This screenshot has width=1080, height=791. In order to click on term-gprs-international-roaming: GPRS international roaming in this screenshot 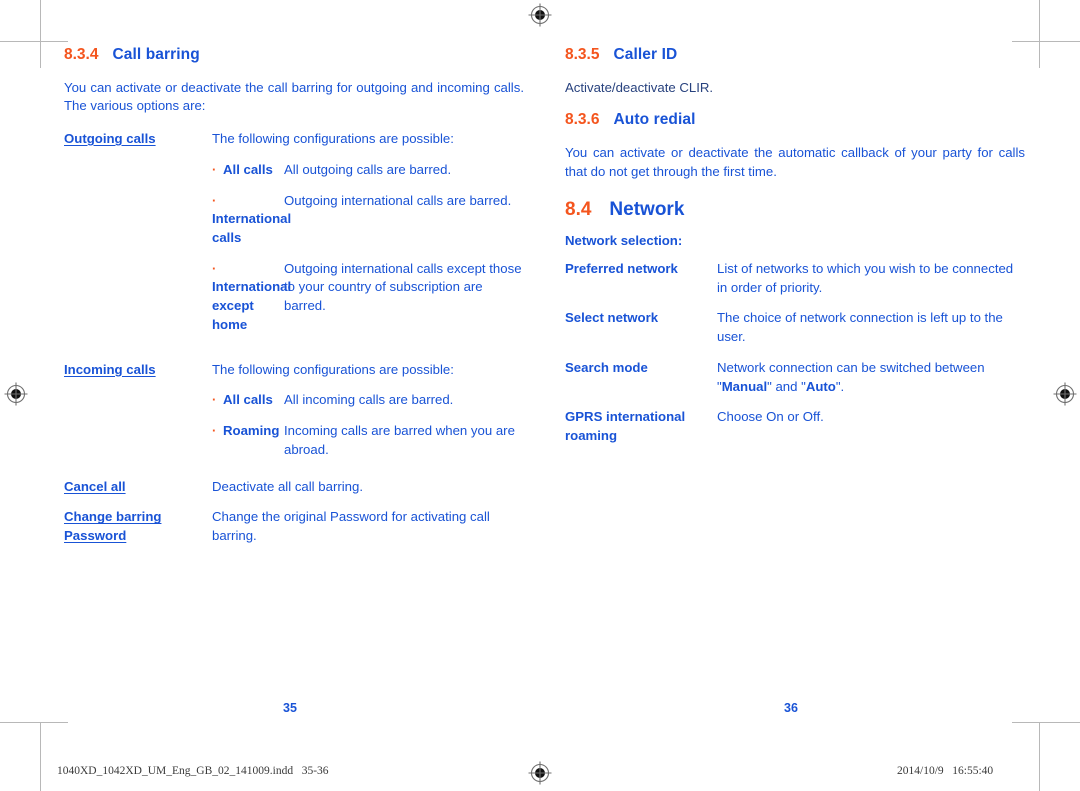, I will do `click(625, 426)`.